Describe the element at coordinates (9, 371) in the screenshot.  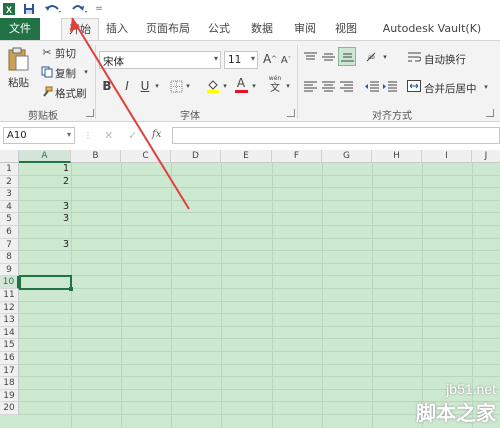
I see `row-header: 17` at that location.